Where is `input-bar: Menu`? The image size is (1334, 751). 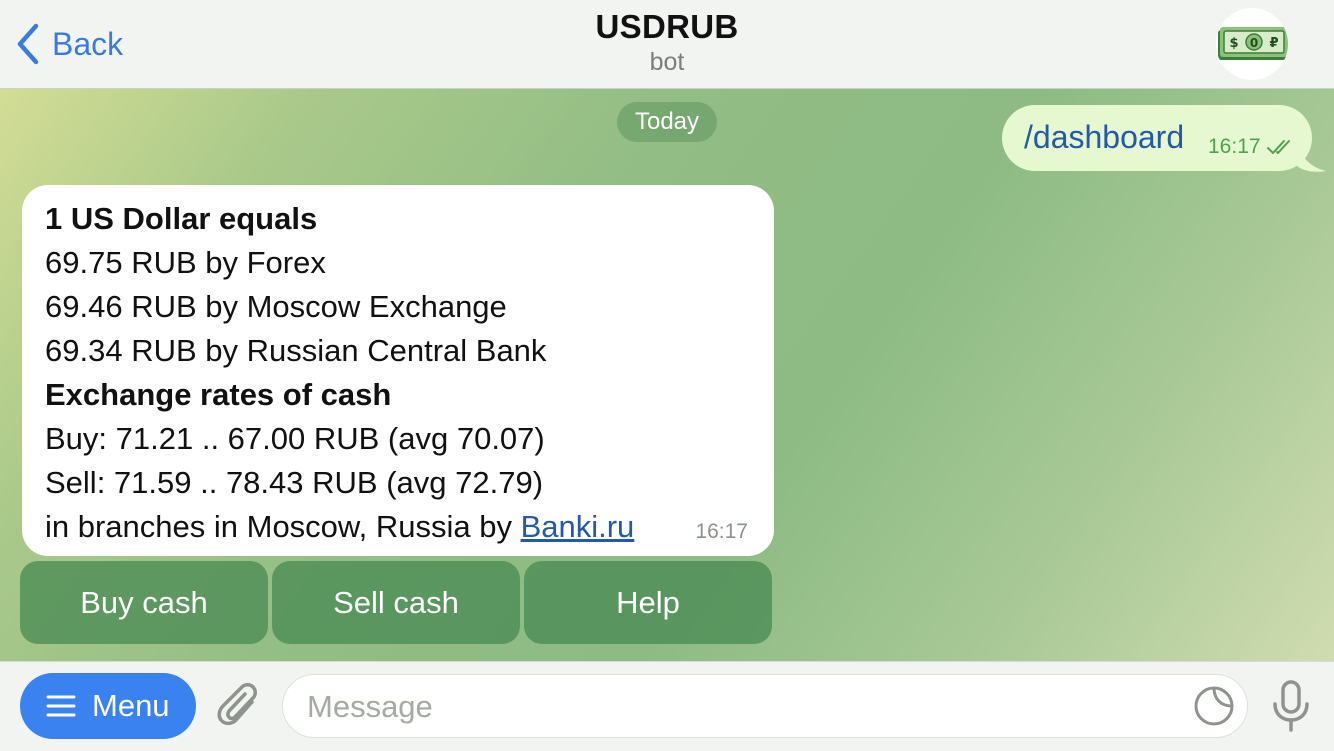
input-bar: Menu is located at coordinates (667, 706).